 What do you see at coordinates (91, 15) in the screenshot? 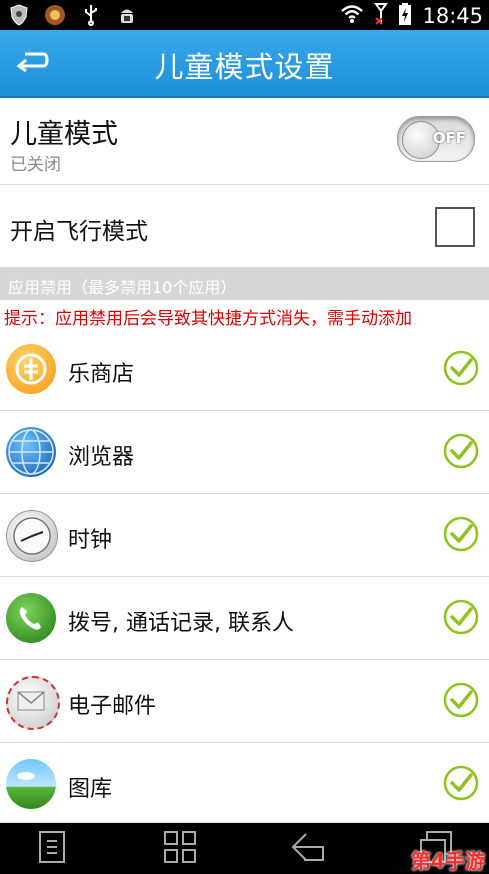
I see `usb-icon` at bounding box center [91, 15].